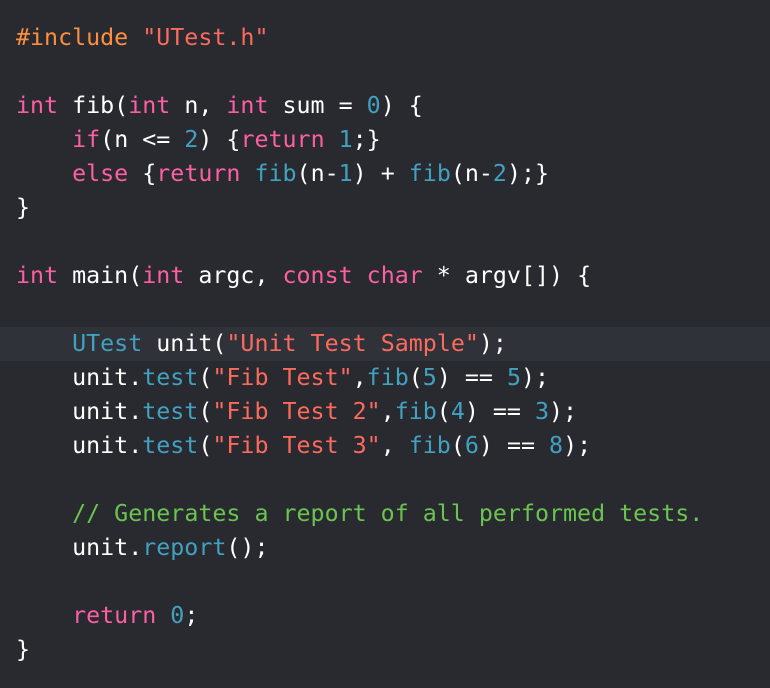  What do you see at coordinates (191, 615) in the screenshot?
I see `code-token-plain: ;` at bounding box center [191, 615].